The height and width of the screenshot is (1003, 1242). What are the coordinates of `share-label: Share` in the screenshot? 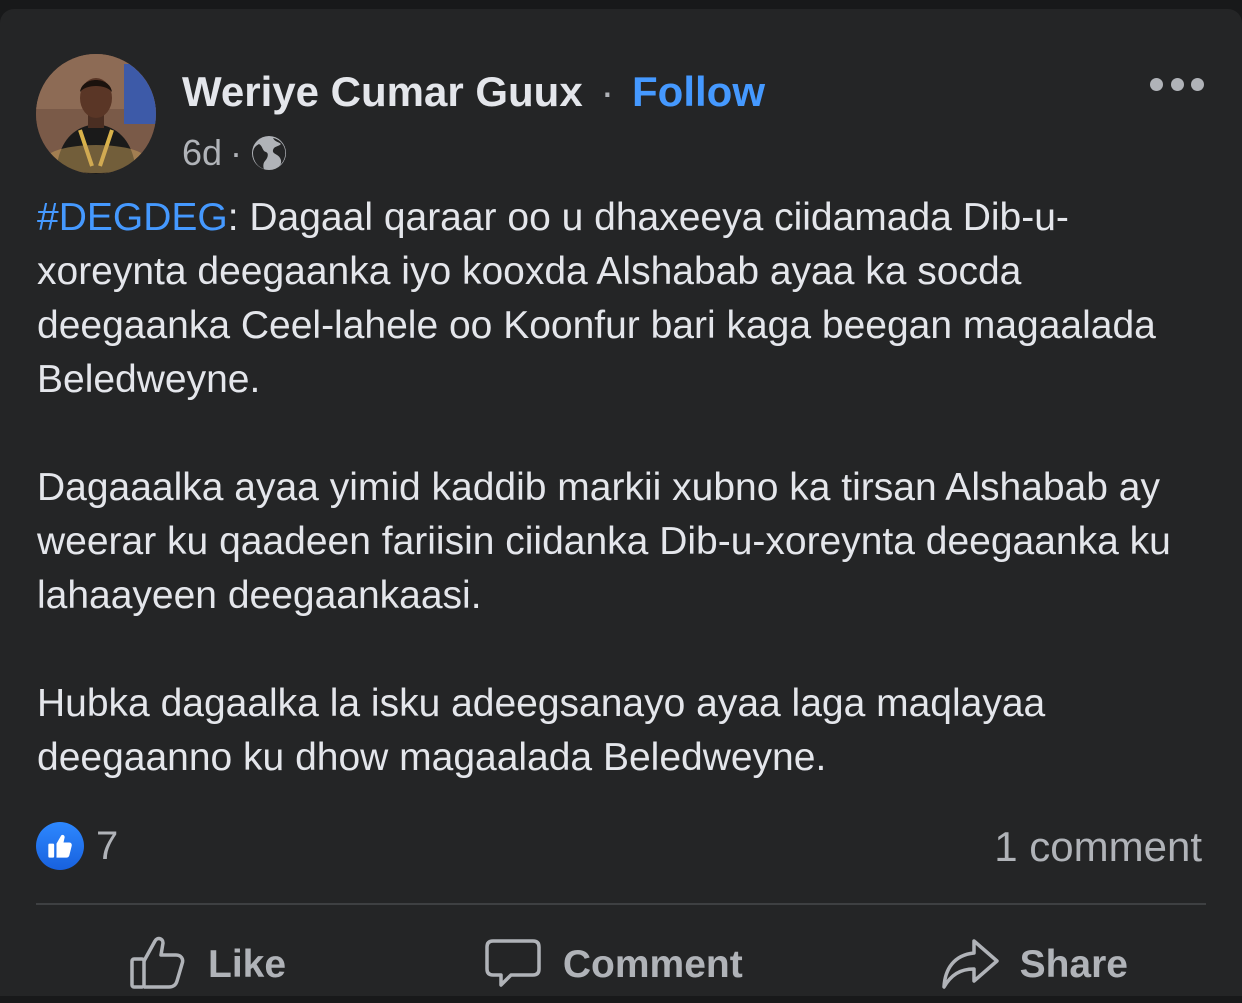 It's located at (1073, 964).